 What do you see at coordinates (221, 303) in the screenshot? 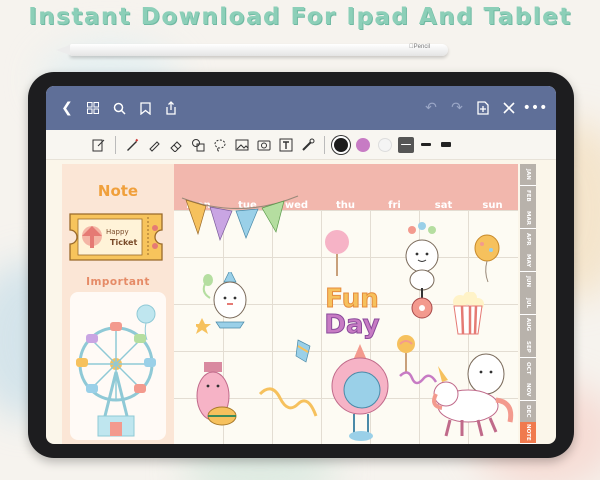
I see `cute-ghost-party-hat-sticker` at bounding box center [221, 303].